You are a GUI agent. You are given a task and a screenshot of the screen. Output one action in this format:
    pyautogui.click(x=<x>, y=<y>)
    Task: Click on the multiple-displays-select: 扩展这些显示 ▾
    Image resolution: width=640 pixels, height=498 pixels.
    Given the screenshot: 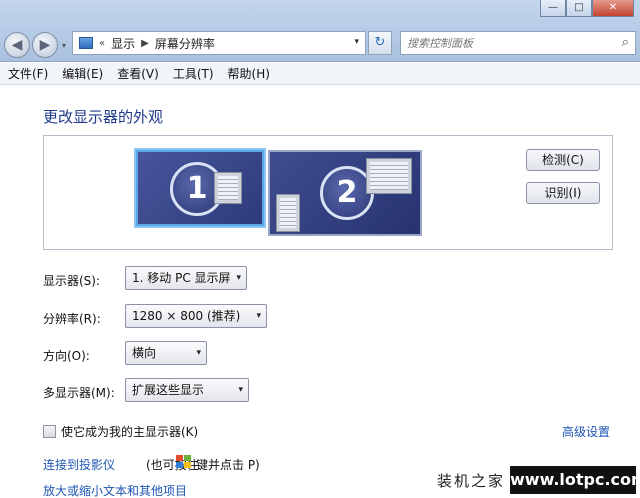 What is the action you would take?
    pyautogui.click(x=187, y=390)
    